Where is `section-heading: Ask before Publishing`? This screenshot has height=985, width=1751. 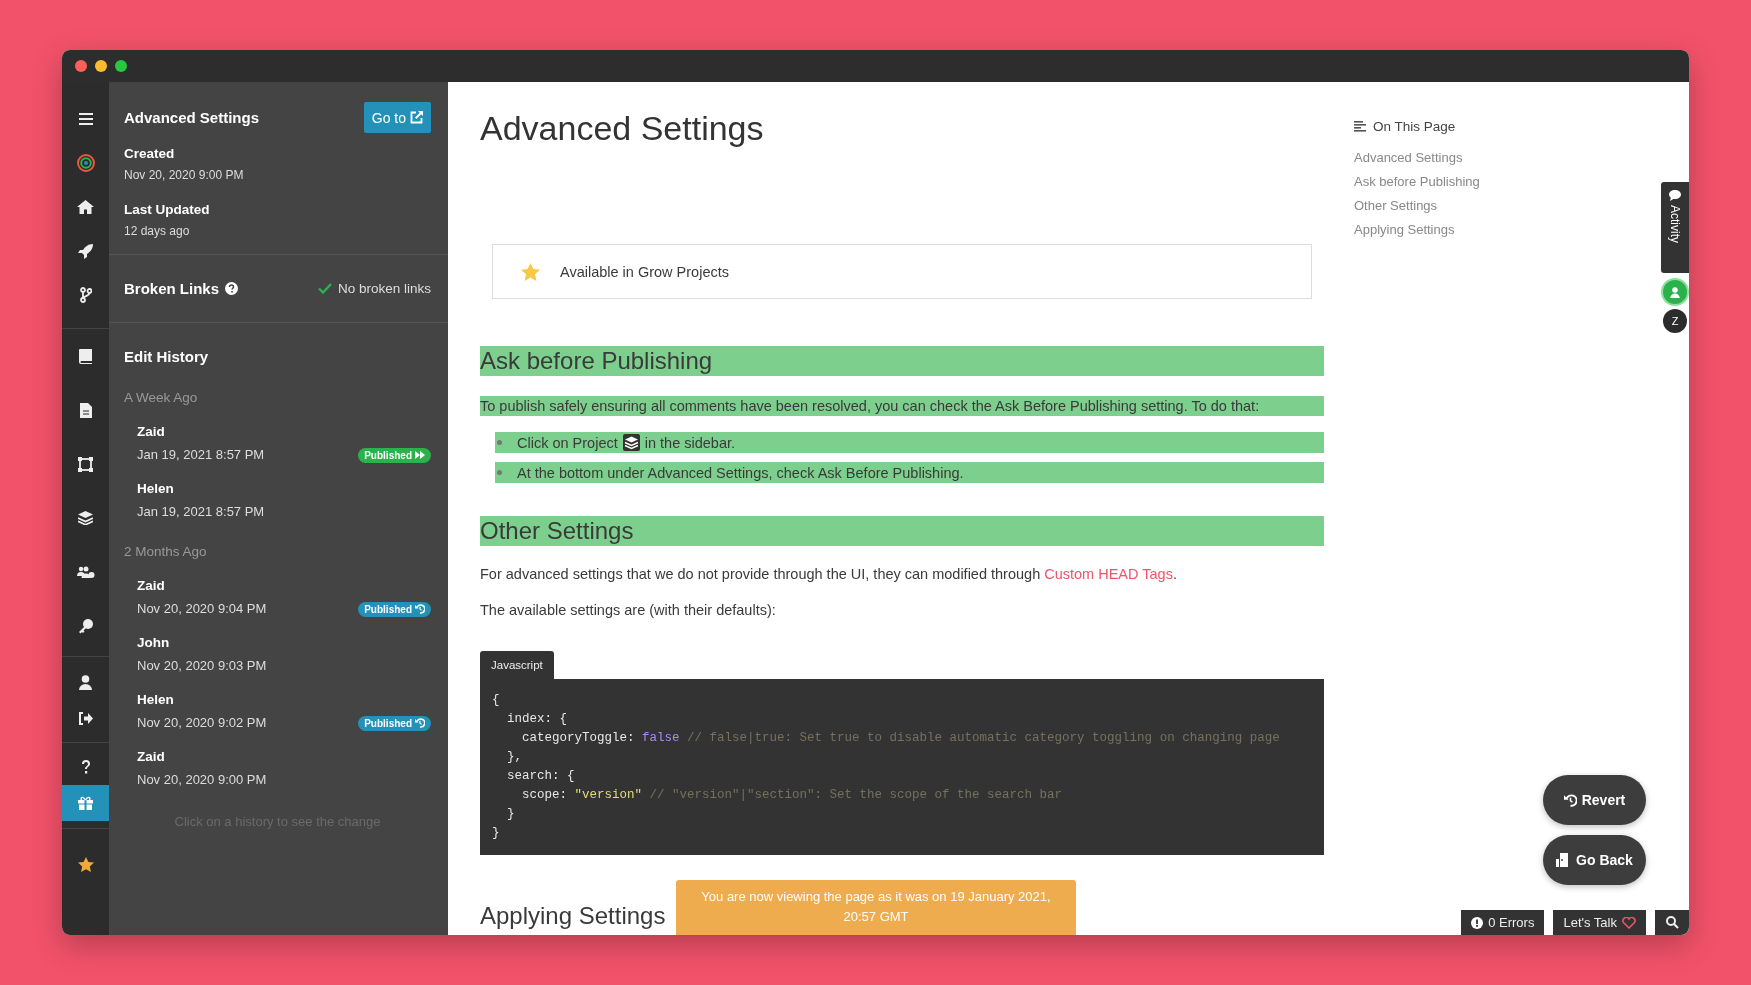
section-heading: Ask before Publishing is located at coordinates (902, 361).